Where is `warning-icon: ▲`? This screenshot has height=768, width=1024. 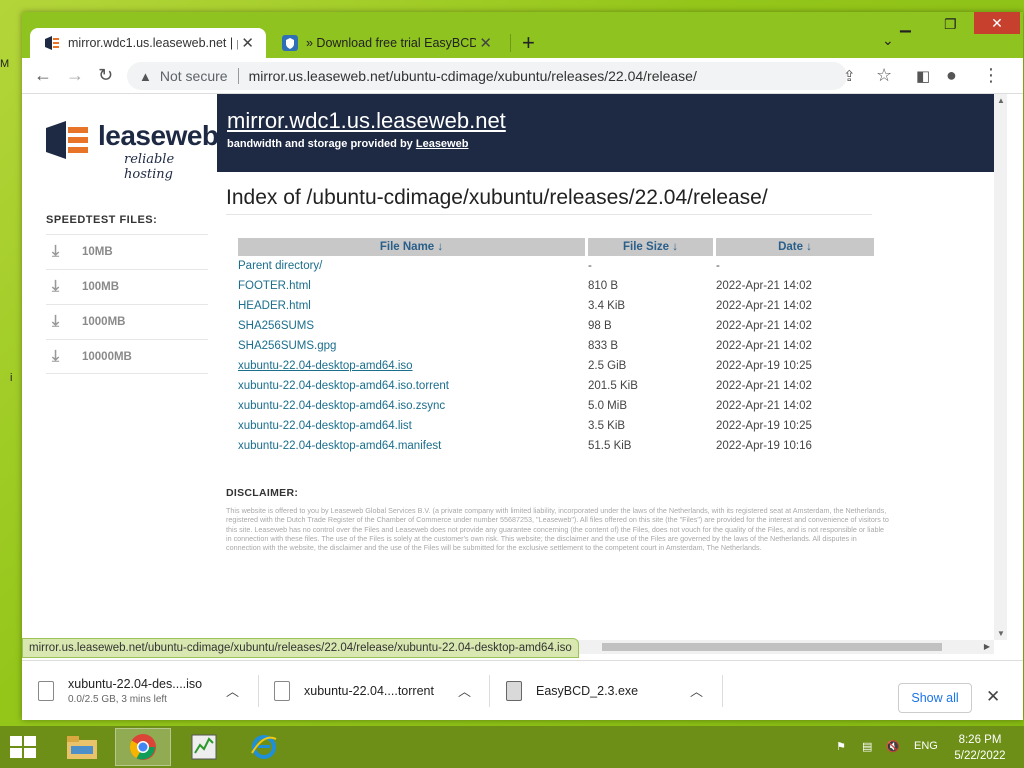 warning-icon: ▲ is located at coordinates (145, 76).